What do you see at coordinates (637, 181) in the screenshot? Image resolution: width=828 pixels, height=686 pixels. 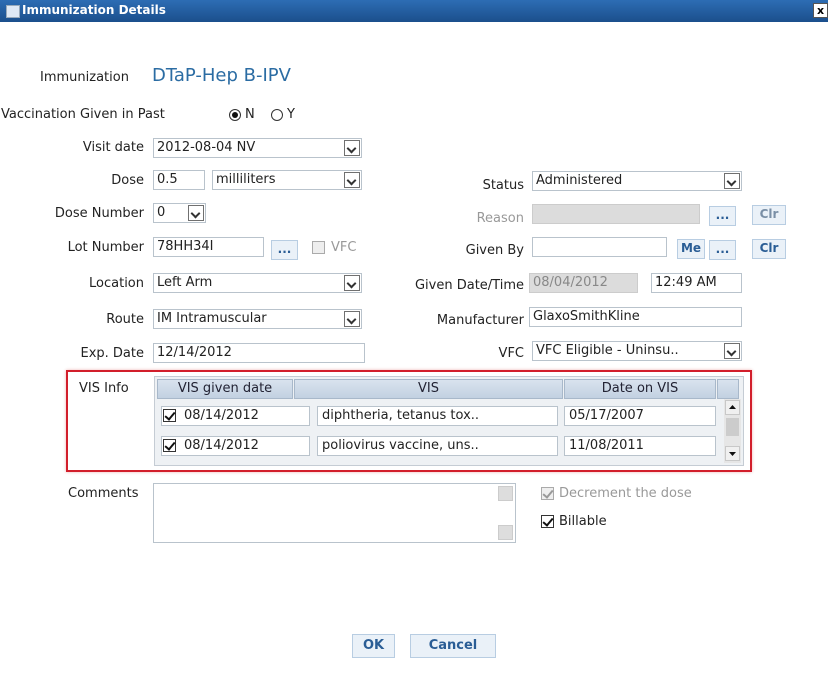 I see `status-select: Administered` at bounding box center [637, 181].